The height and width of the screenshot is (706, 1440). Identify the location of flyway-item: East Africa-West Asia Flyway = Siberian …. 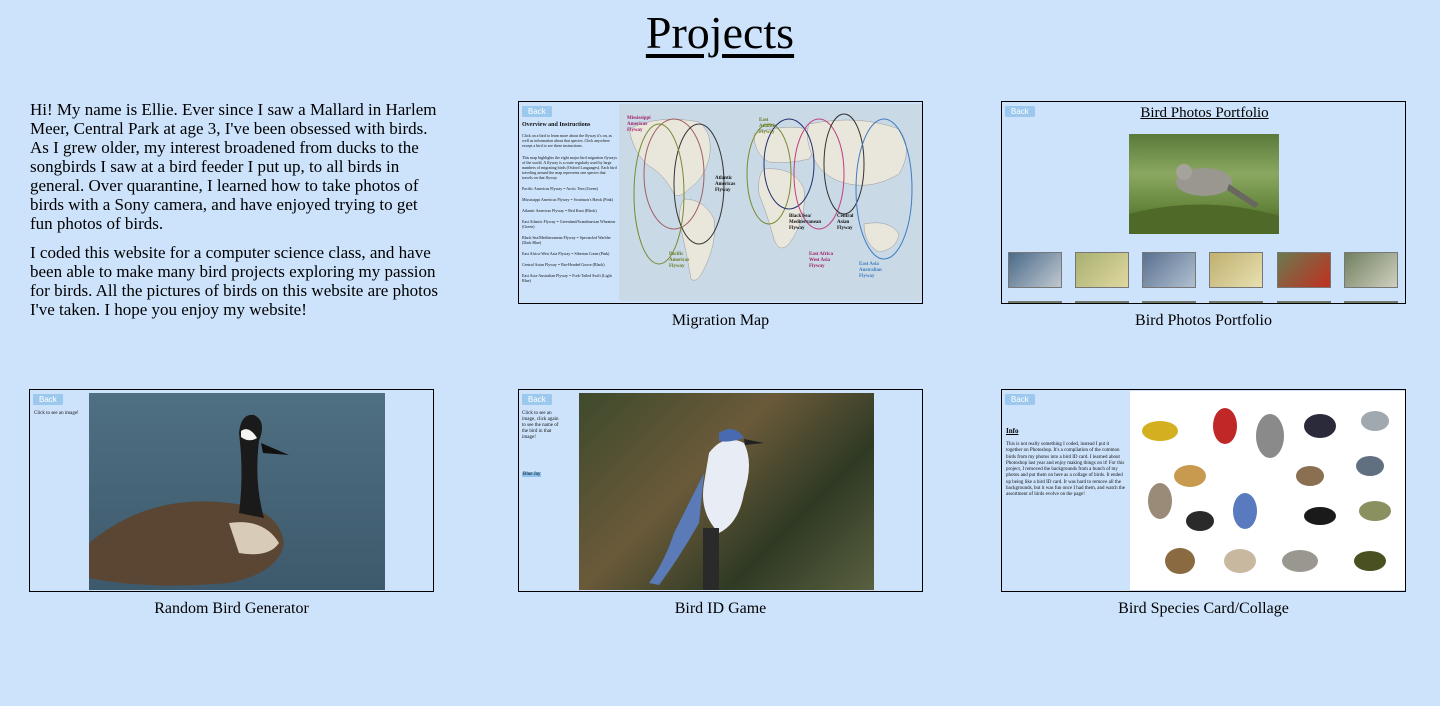
(566, 253).